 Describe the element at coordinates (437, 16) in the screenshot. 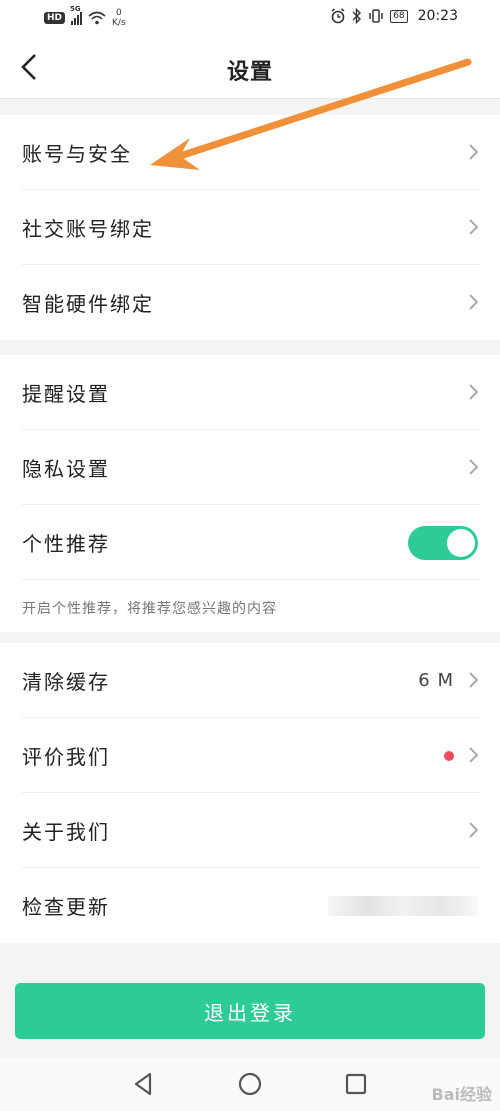

I see `clock: 20:23` at that location.